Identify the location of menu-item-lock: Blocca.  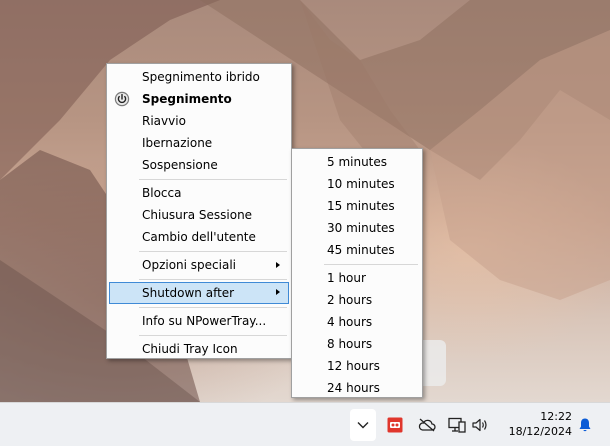
(199, 193).